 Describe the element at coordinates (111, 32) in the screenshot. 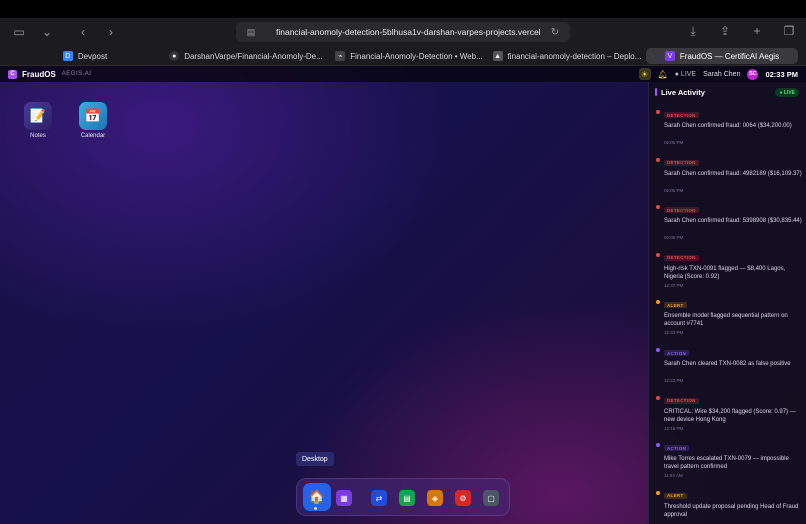

I see `forward-arrow-icon: ›` at that location.